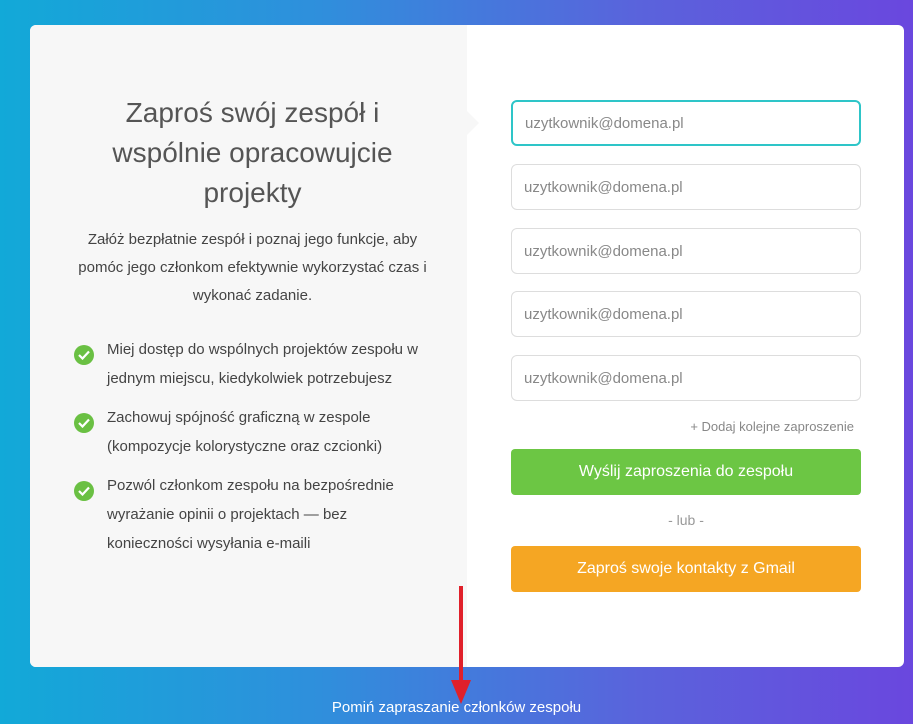 Image resolution: width=913 pixels, height=724 pixels. Describe the element at coordinates (686, 569) in the screenshot. I see `gmail-invite-button: Zaproś swoje kontakty z Gmail` at that location.